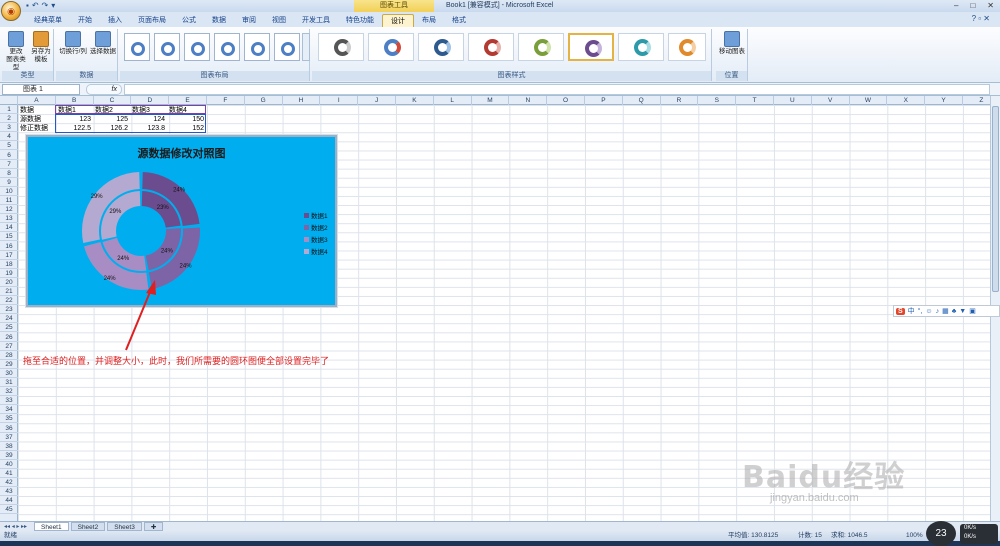  Describe the element at coordinates (972, 311) in the screenshot. I see `tools-icon: ▣` at that location.